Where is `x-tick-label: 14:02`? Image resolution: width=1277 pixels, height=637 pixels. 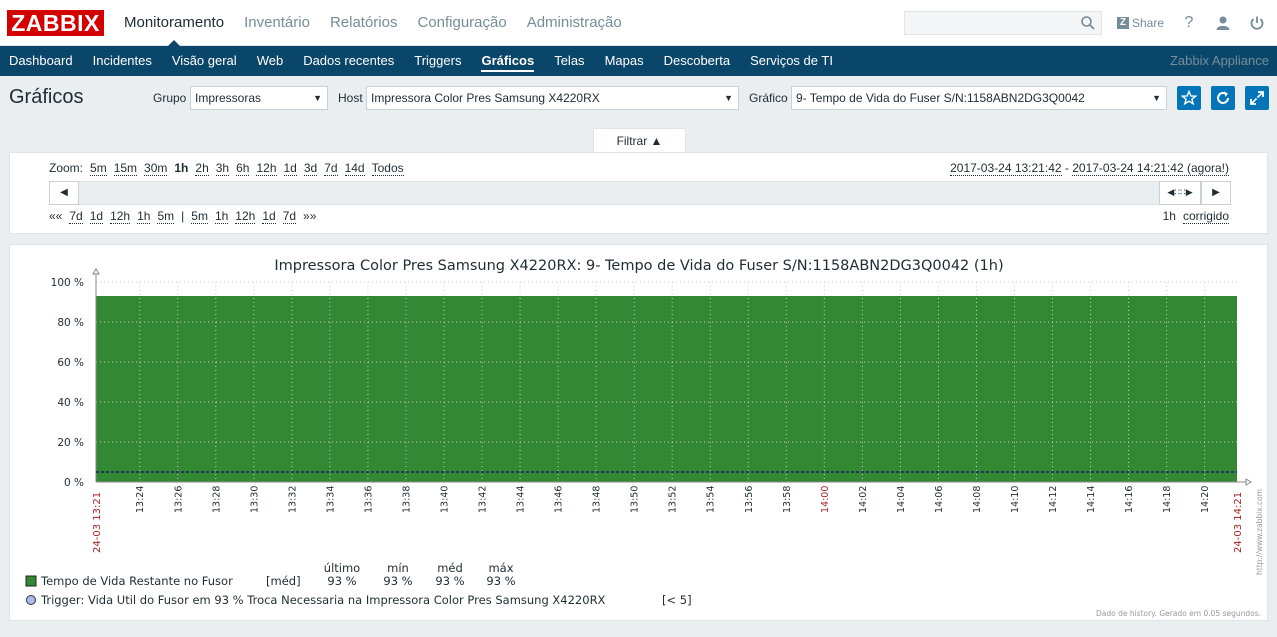 x-tick-label: 14:02 is located at coordinates (863, 499).